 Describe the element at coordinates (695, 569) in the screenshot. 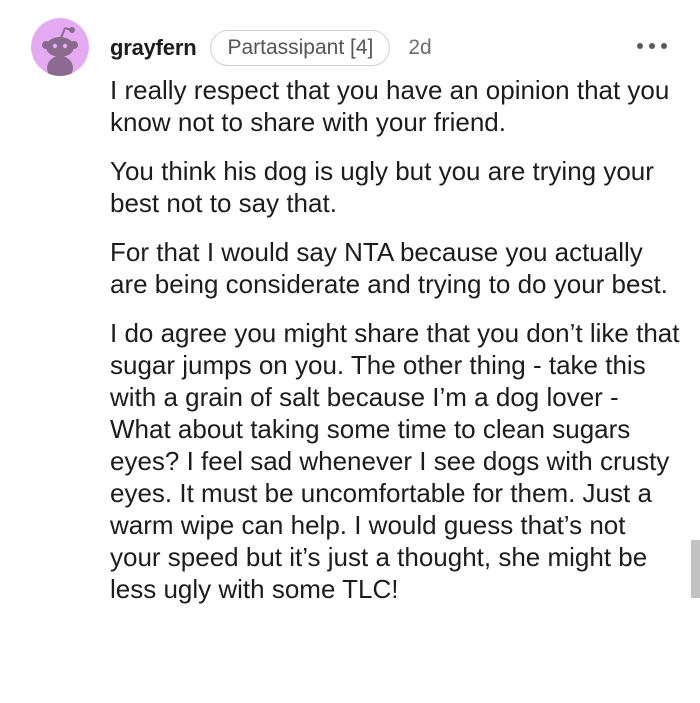

I see `scrollbar-thumb` at that location.